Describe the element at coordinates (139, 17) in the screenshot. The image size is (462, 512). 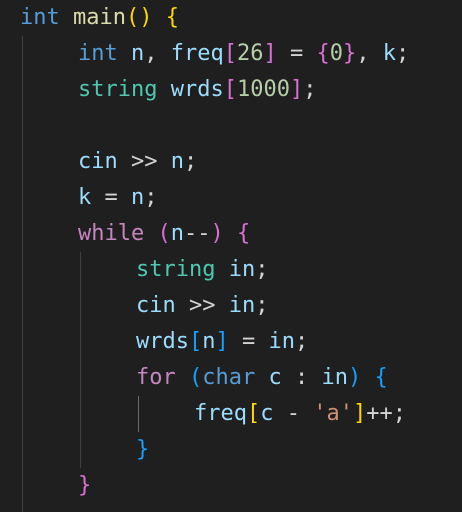
I see `code-token: ()` at that location.